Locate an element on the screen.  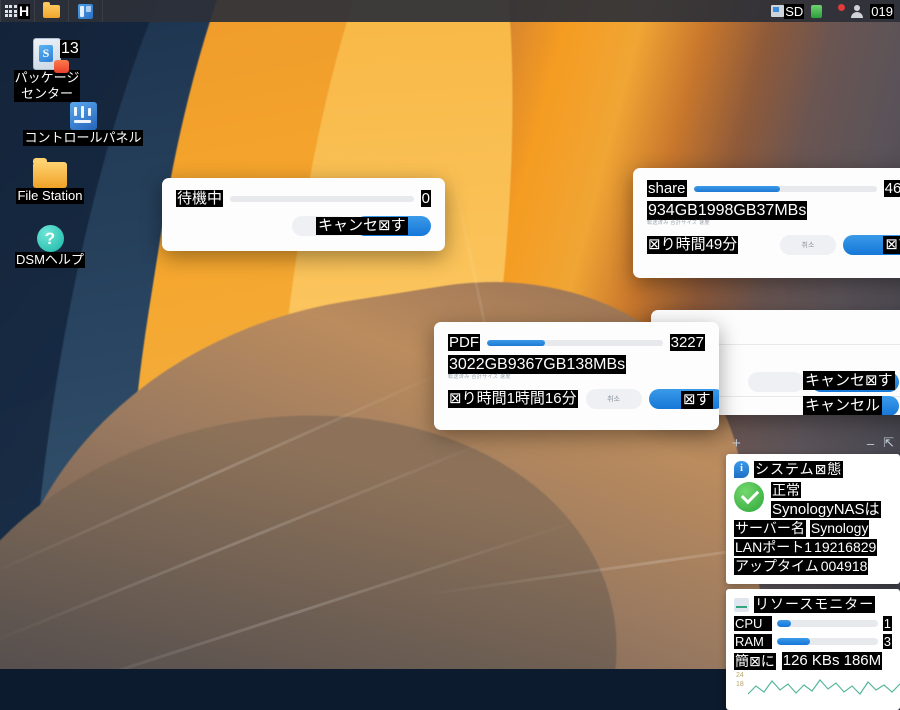
pdf-button-row: ⊠り時間1時間16分 취소 ⊠す is located at coordinates (583, 399).